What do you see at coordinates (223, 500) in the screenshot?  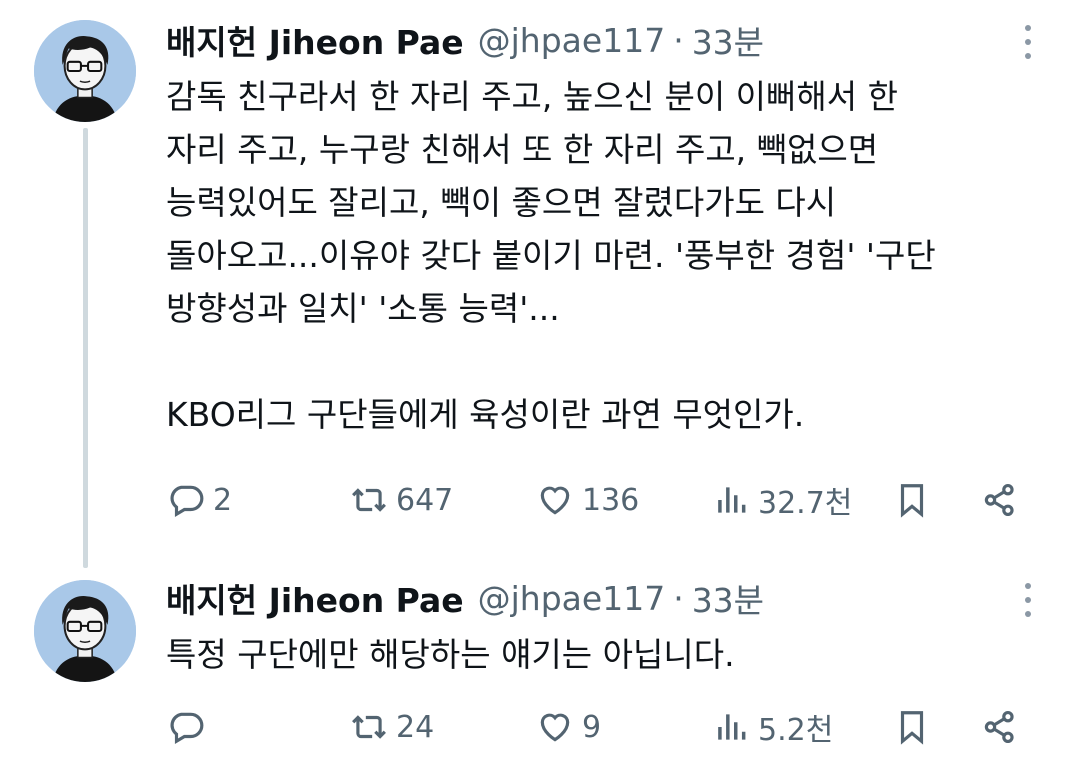 I see `reply-count: 2` at bounding box center [223, 500].